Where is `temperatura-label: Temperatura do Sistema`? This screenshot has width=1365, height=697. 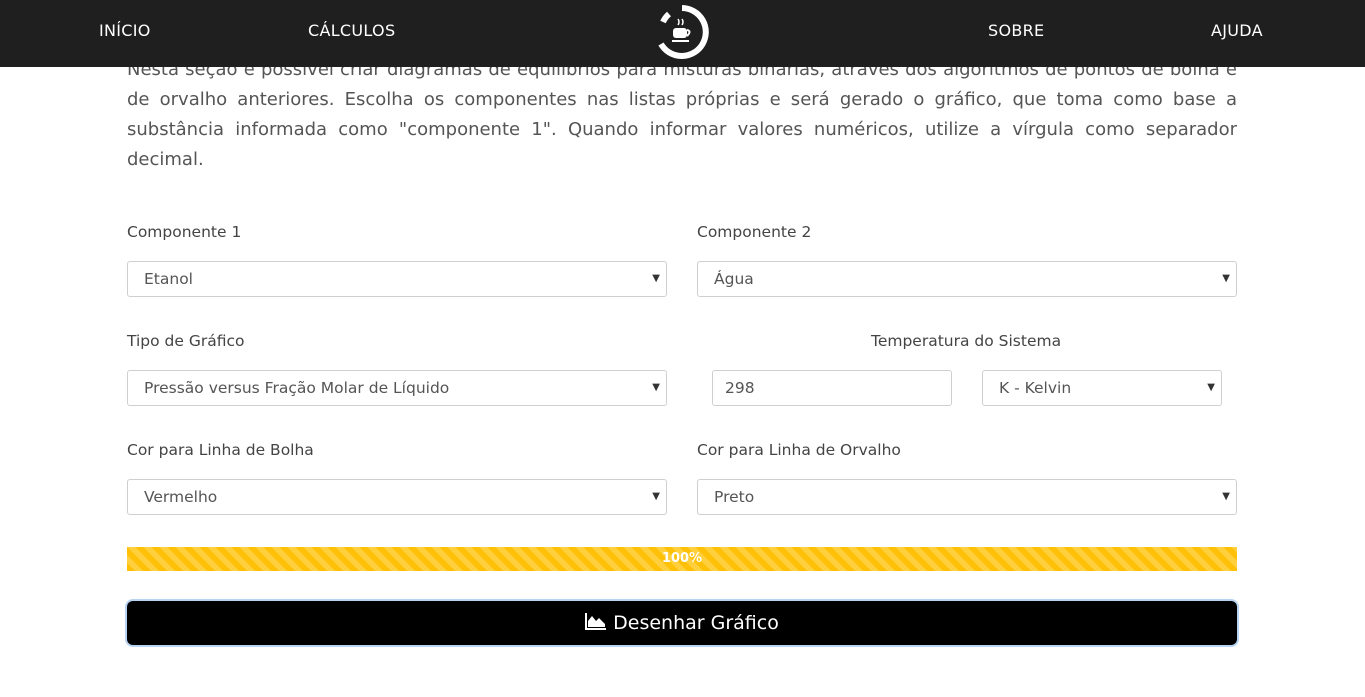 temperatura-label: Temperatura do Sistema is located at coordinates (966, 341).